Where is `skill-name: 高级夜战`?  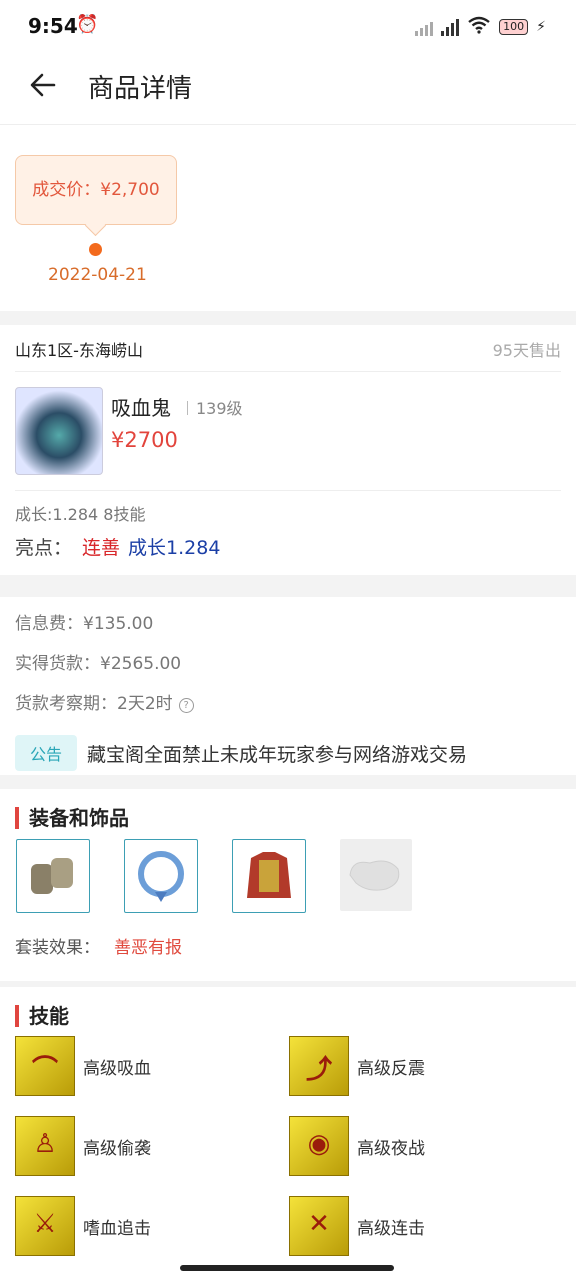
skill-name: 高级夜战 is located at coordinates (391, 1148).